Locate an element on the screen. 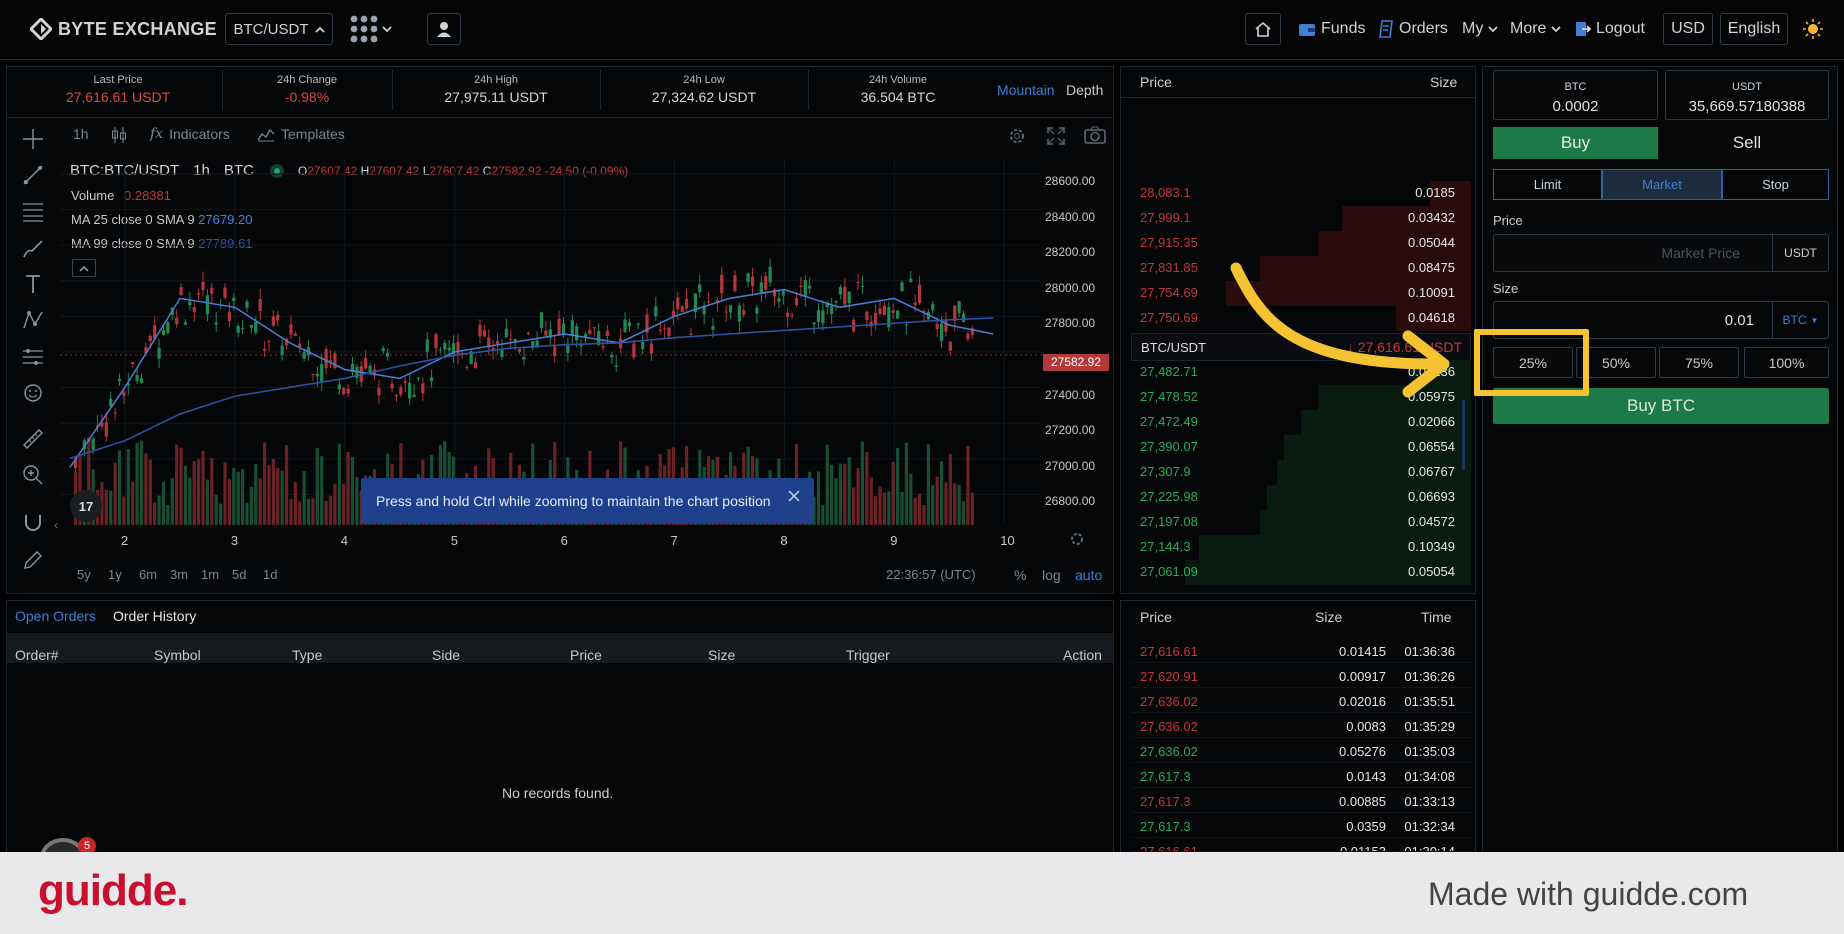 Image resolution: width=1844 pixels, height=934 pixels. logout-icon is located at coordinates (1583, 29).